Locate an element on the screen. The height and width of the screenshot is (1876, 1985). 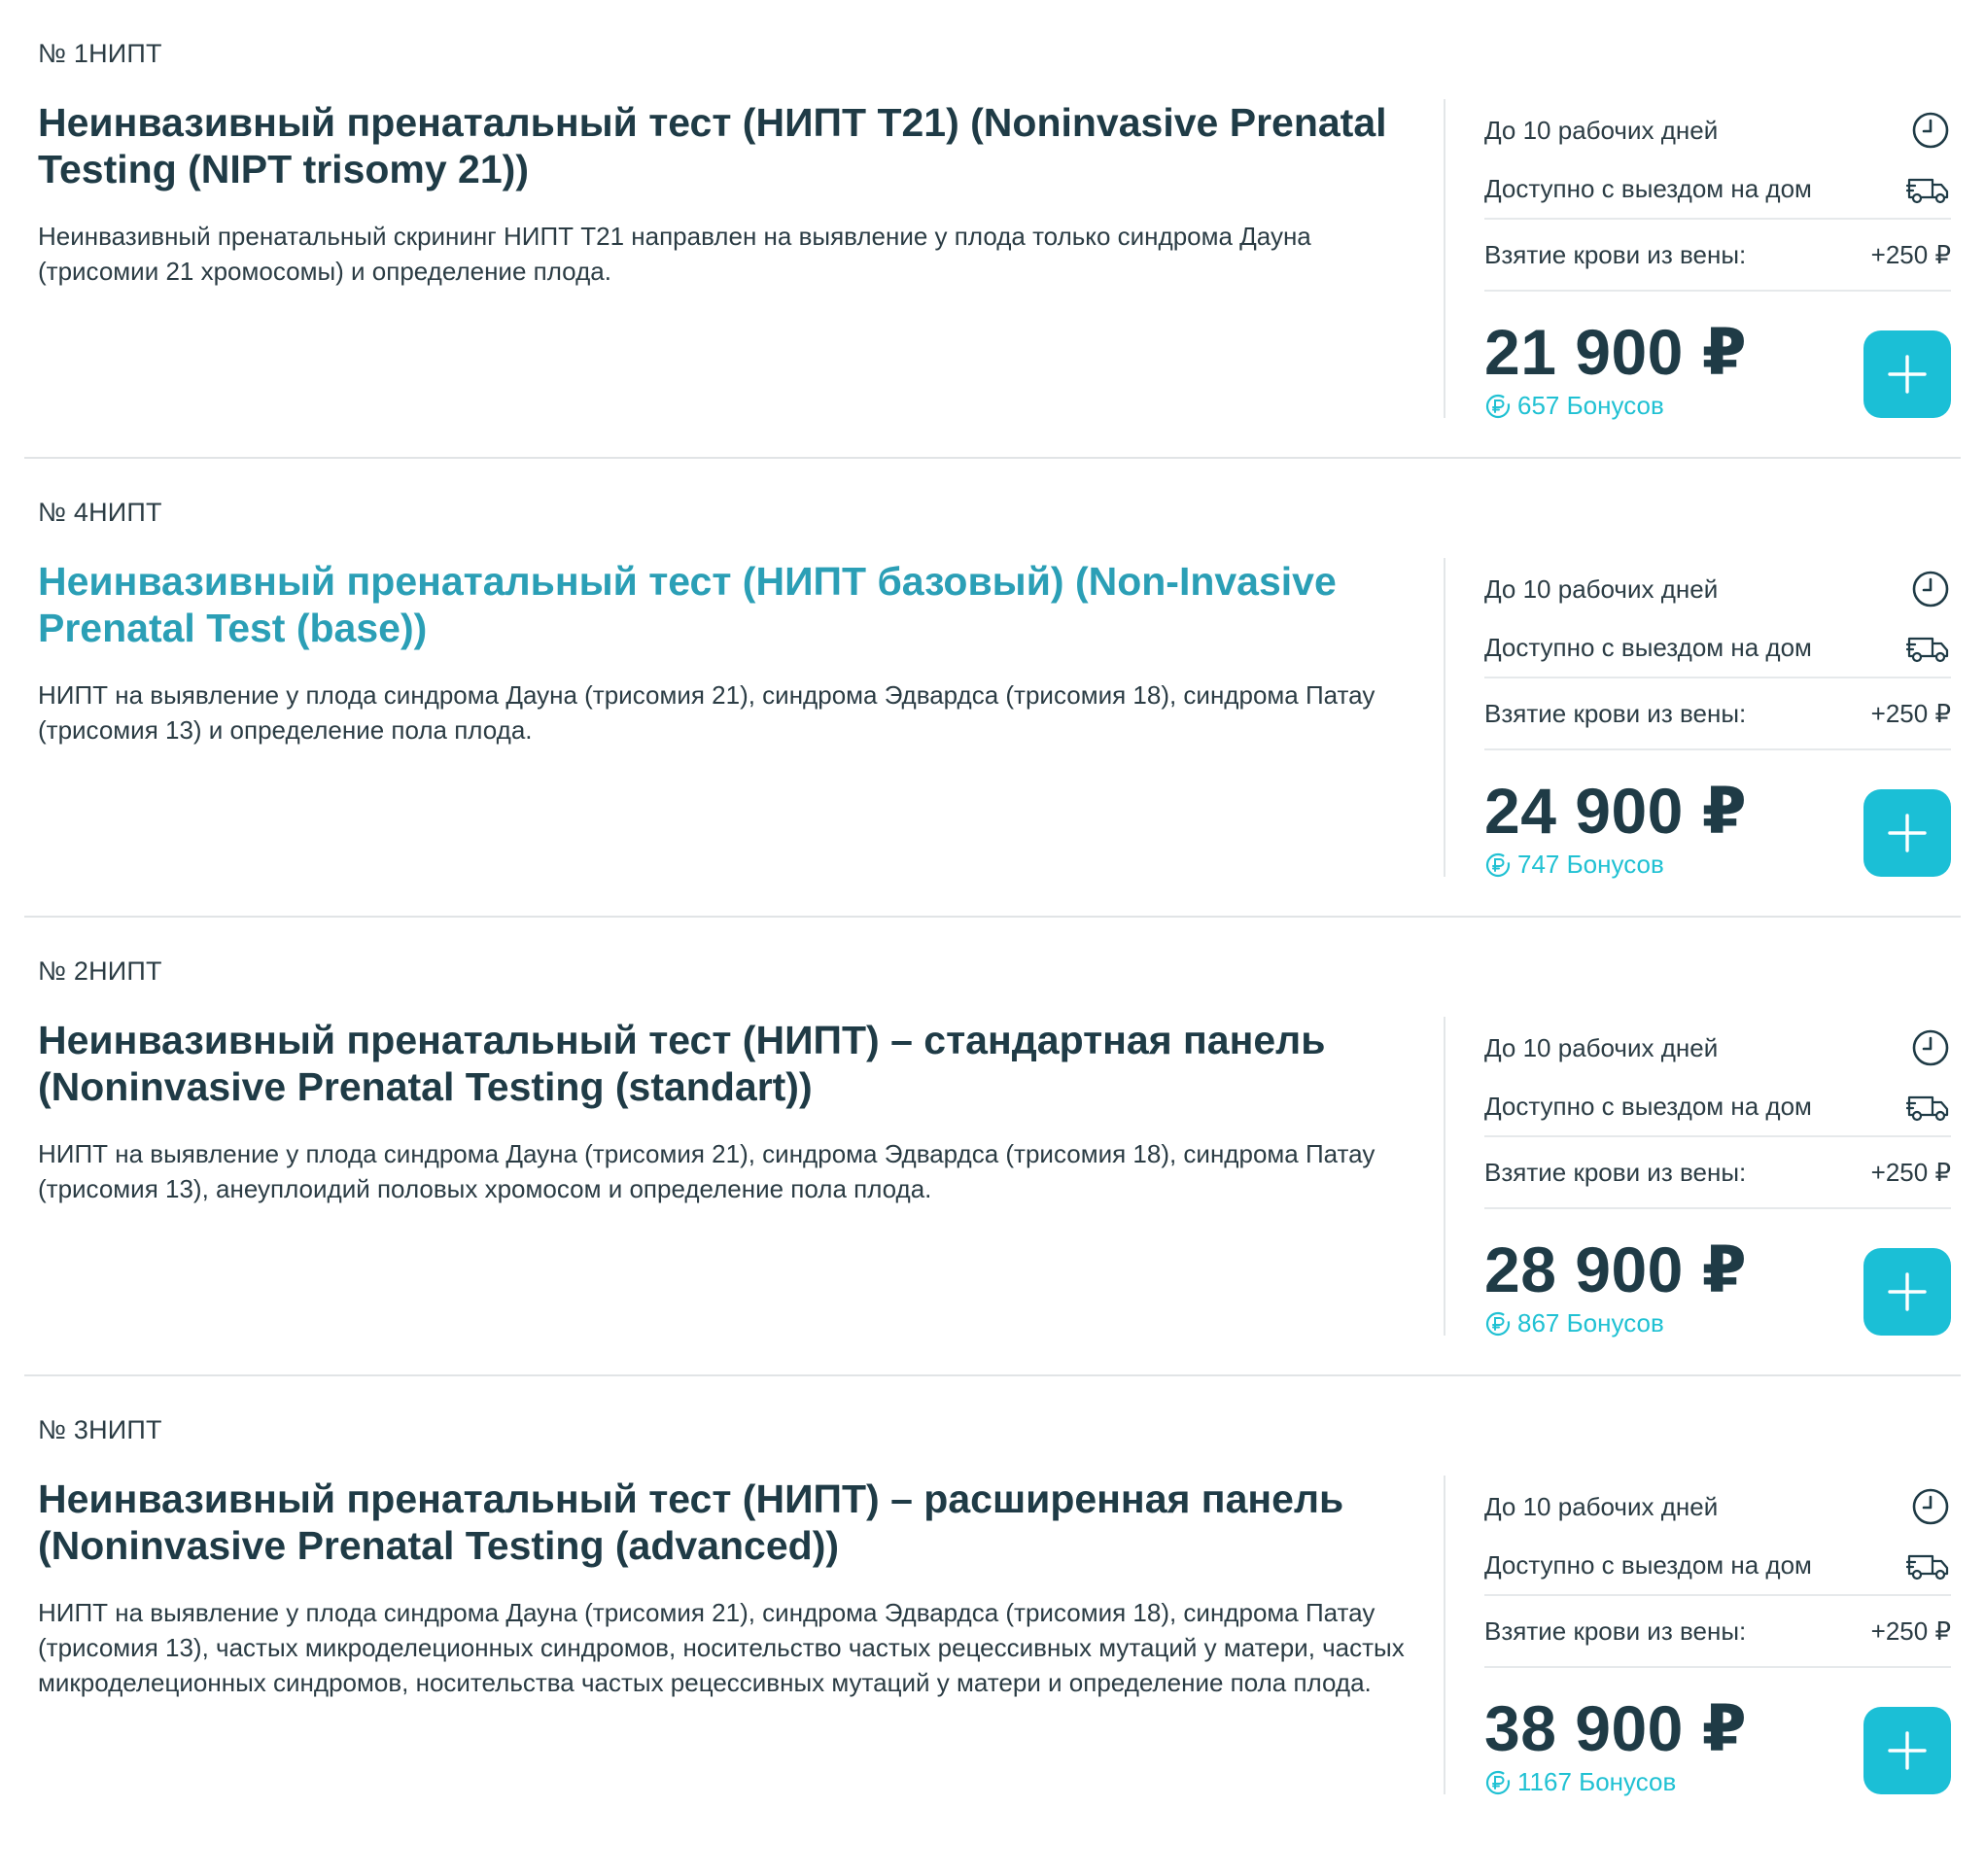
bonus-info: 1167 Бонусов is located at coordinates (1580, 1782).